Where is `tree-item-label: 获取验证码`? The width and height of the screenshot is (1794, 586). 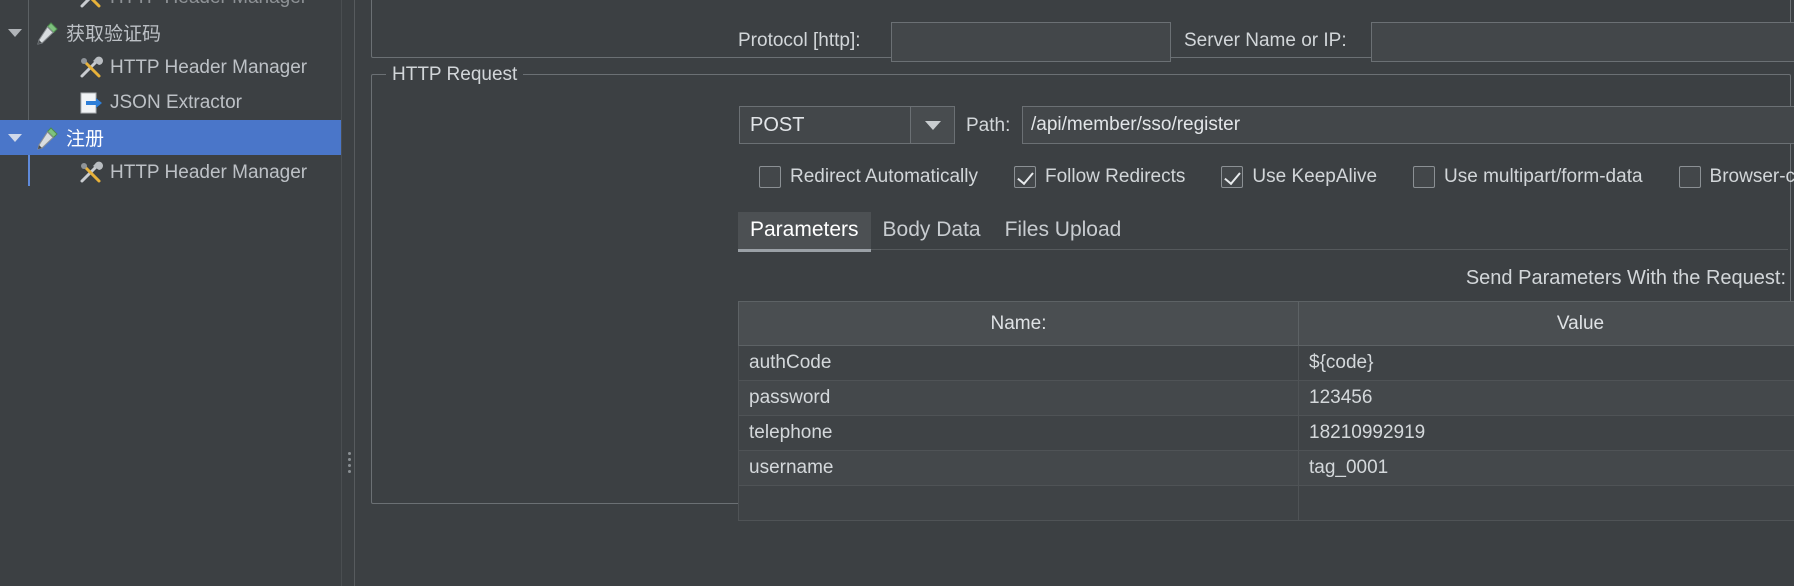 tree-item-label: 获取验证码 is located at coordinates (114, 34).